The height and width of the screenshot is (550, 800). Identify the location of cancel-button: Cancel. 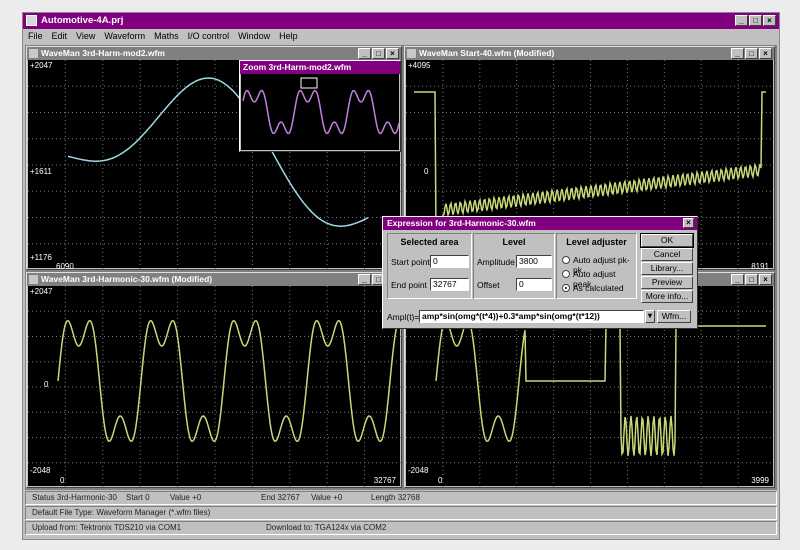
(667, 254).